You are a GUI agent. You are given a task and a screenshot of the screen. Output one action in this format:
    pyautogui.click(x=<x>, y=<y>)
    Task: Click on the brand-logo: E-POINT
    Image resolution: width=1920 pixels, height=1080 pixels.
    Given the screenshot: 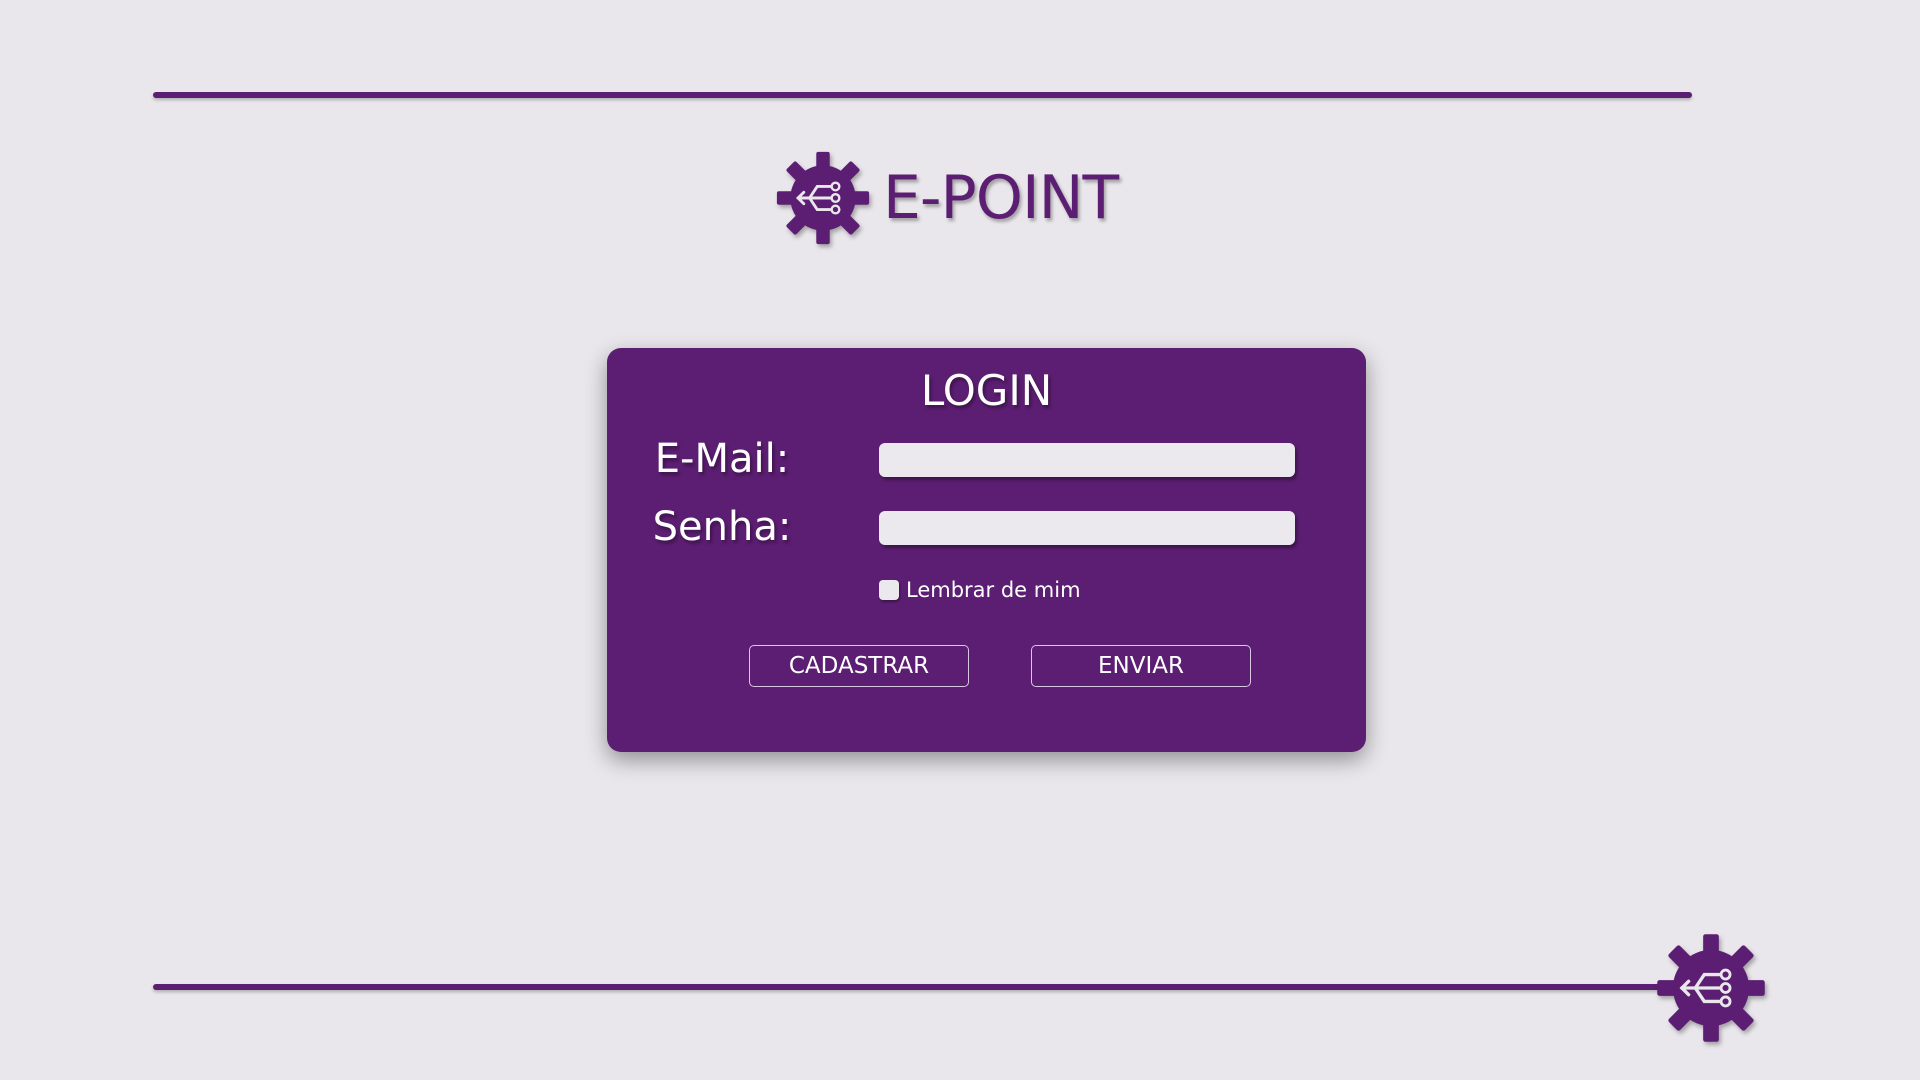 What is the action you would take?
    pyautogui.click(x=947, y=198)
    